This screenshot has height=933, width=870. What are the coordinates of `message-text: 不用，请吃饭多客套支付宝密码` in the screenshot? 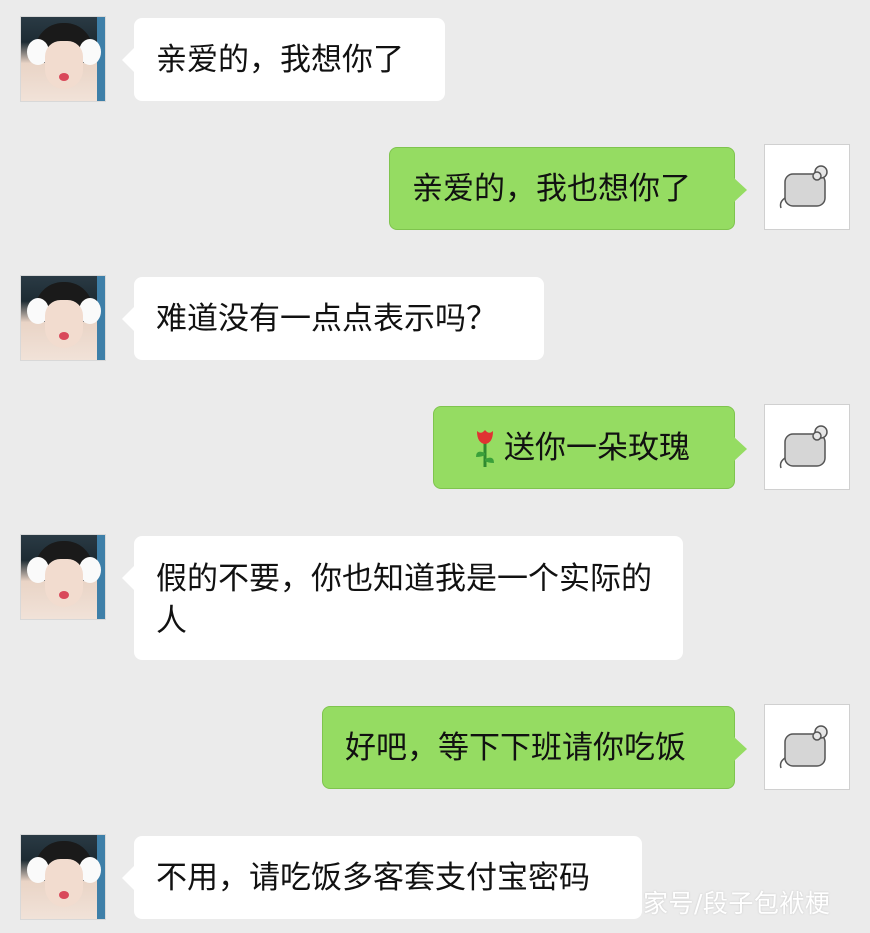 It's located at (373, 877).